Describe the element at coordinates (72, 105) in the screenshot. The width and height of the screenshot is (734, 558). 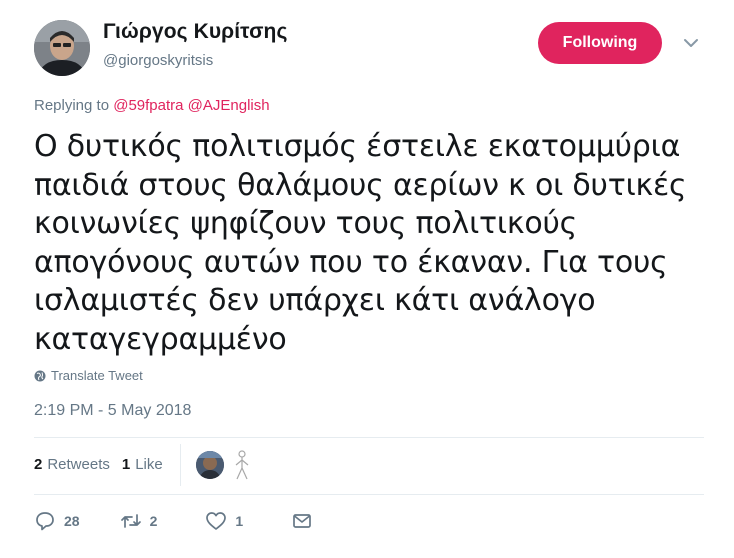
I see `replying-prefix: Replying to` at that location.